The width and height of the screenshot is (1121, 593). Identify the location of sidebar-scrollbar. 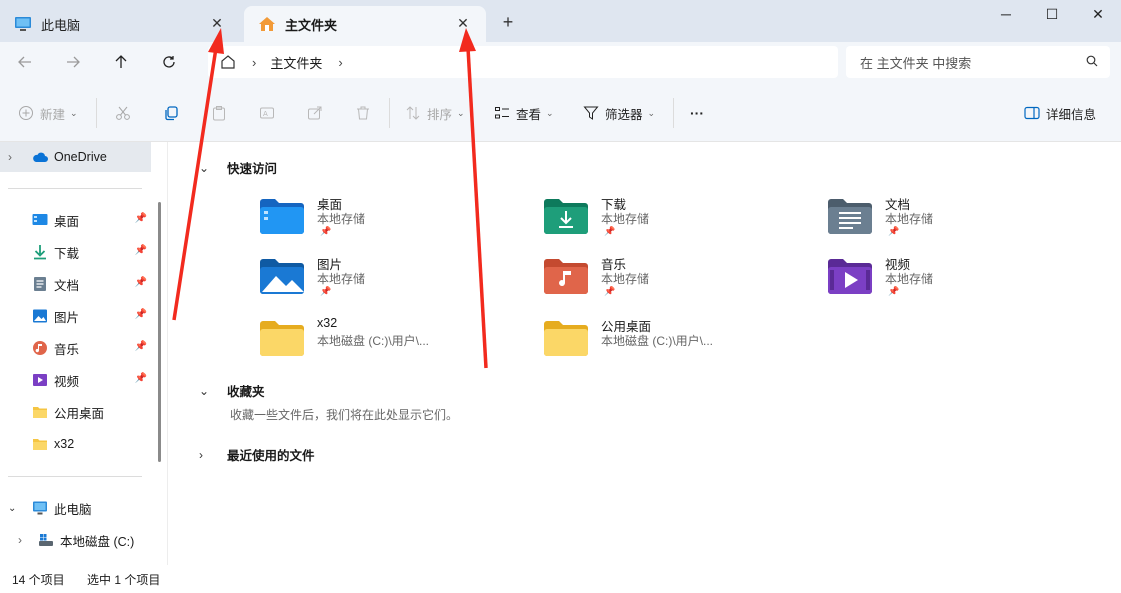
(159, 332).